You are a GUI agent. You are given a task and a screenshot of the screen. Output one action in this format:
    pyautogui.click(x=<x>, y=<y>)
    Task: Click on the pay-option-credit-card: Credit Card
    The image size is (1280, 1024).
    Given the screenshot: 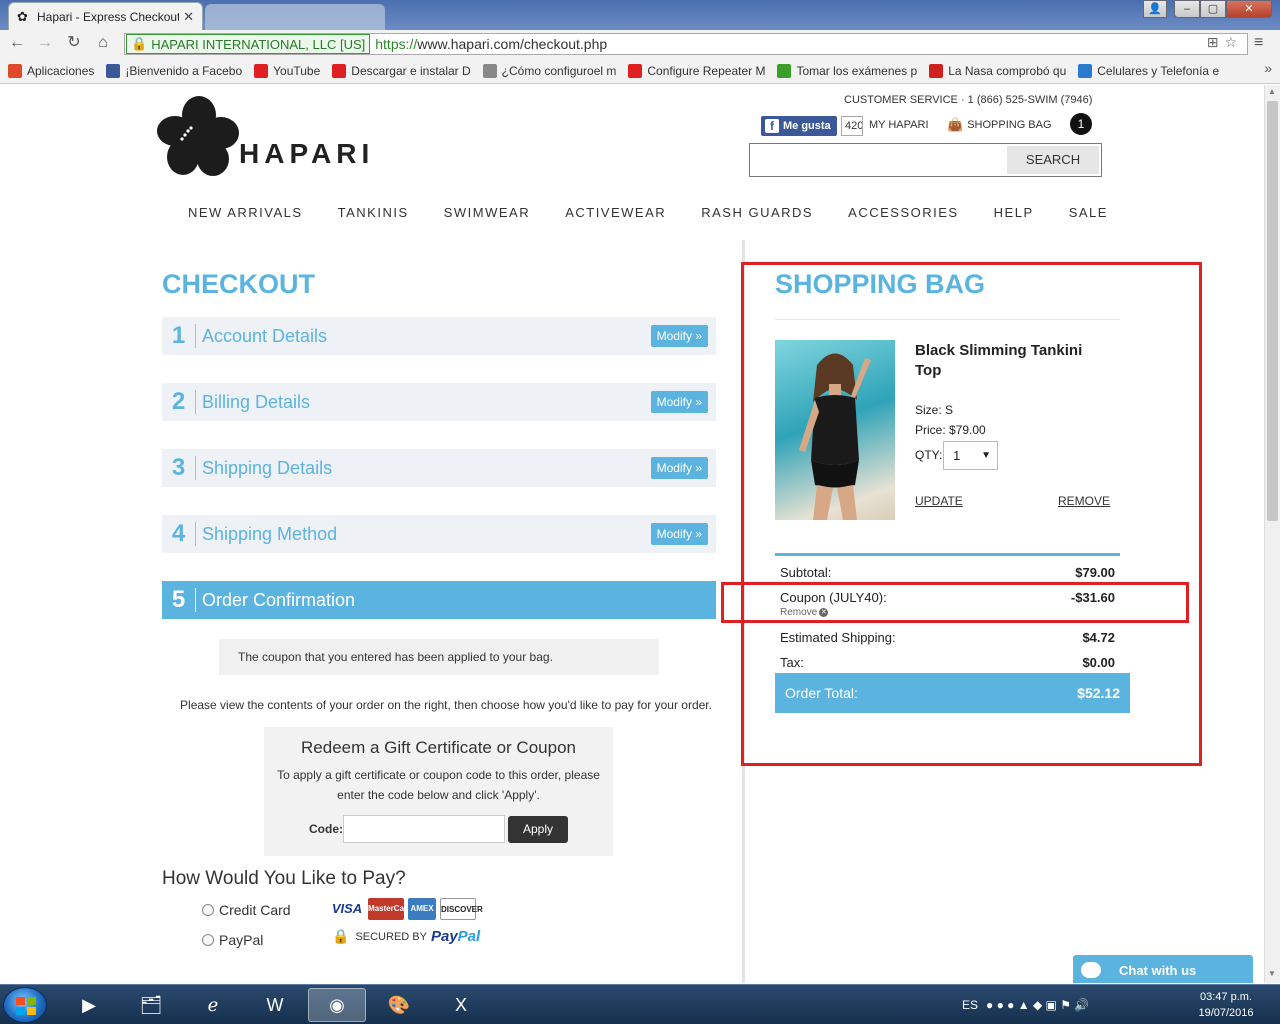 What is the action you would take?
    pyautogui.click(x=246, y=910)
    